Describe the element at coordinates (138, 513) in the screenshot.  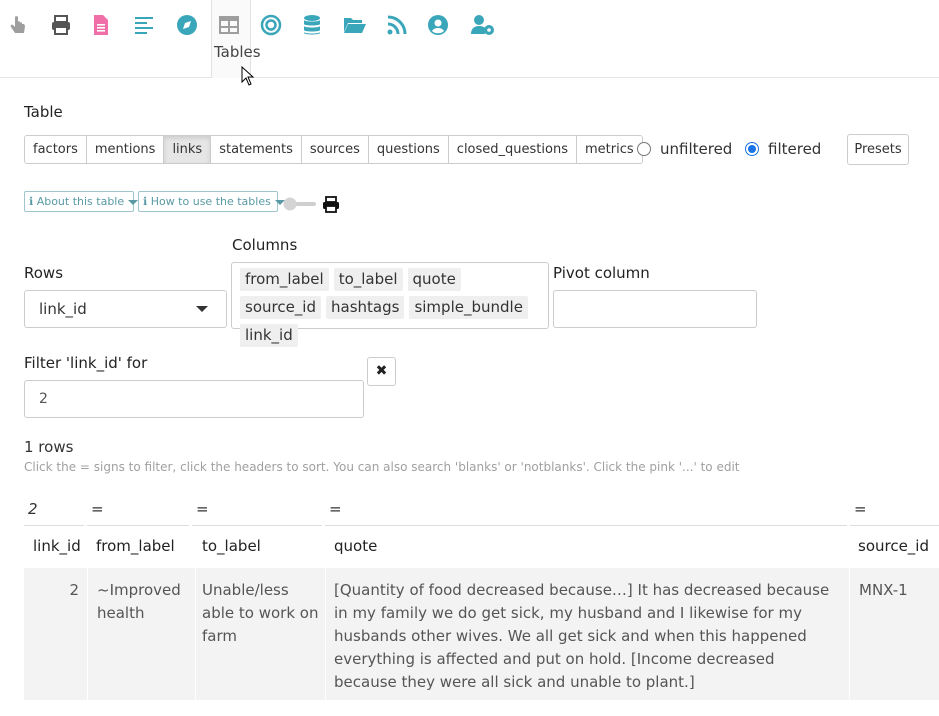
I see `column-filter-from-label: =` at that location.